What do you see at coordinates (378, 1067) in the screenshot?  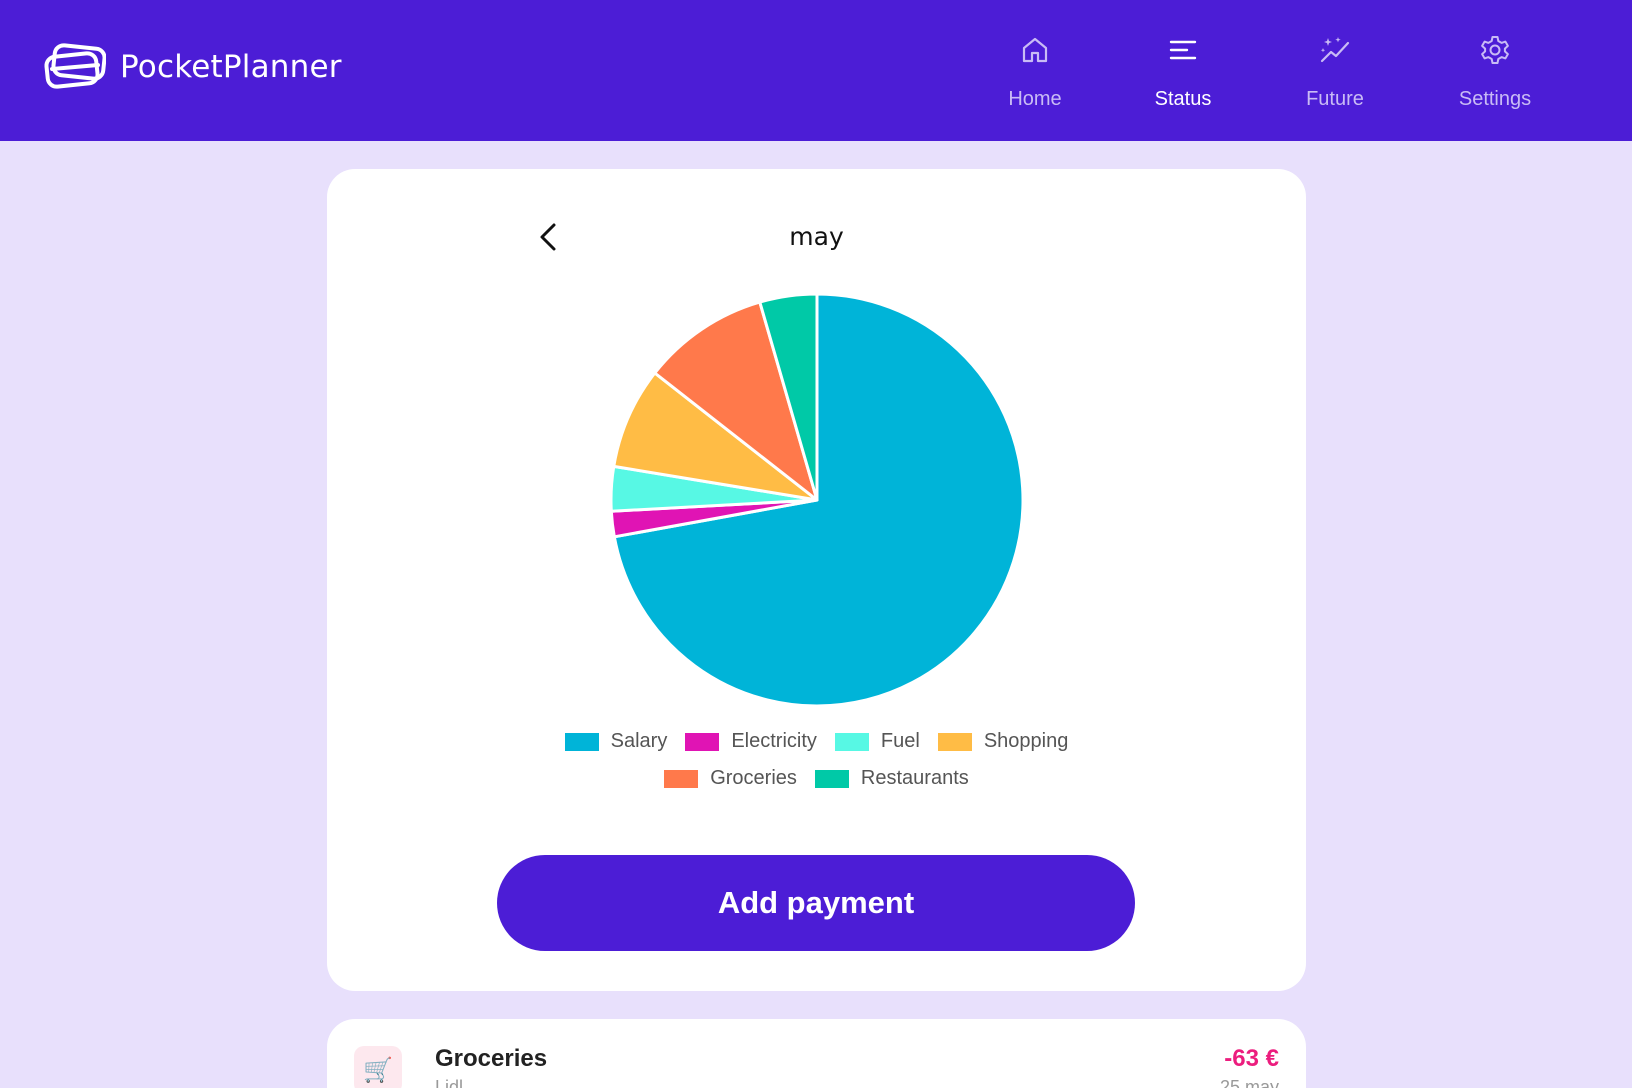 I see `shopping-cart-icon: 🛒` at bounding box center [378, 1067].